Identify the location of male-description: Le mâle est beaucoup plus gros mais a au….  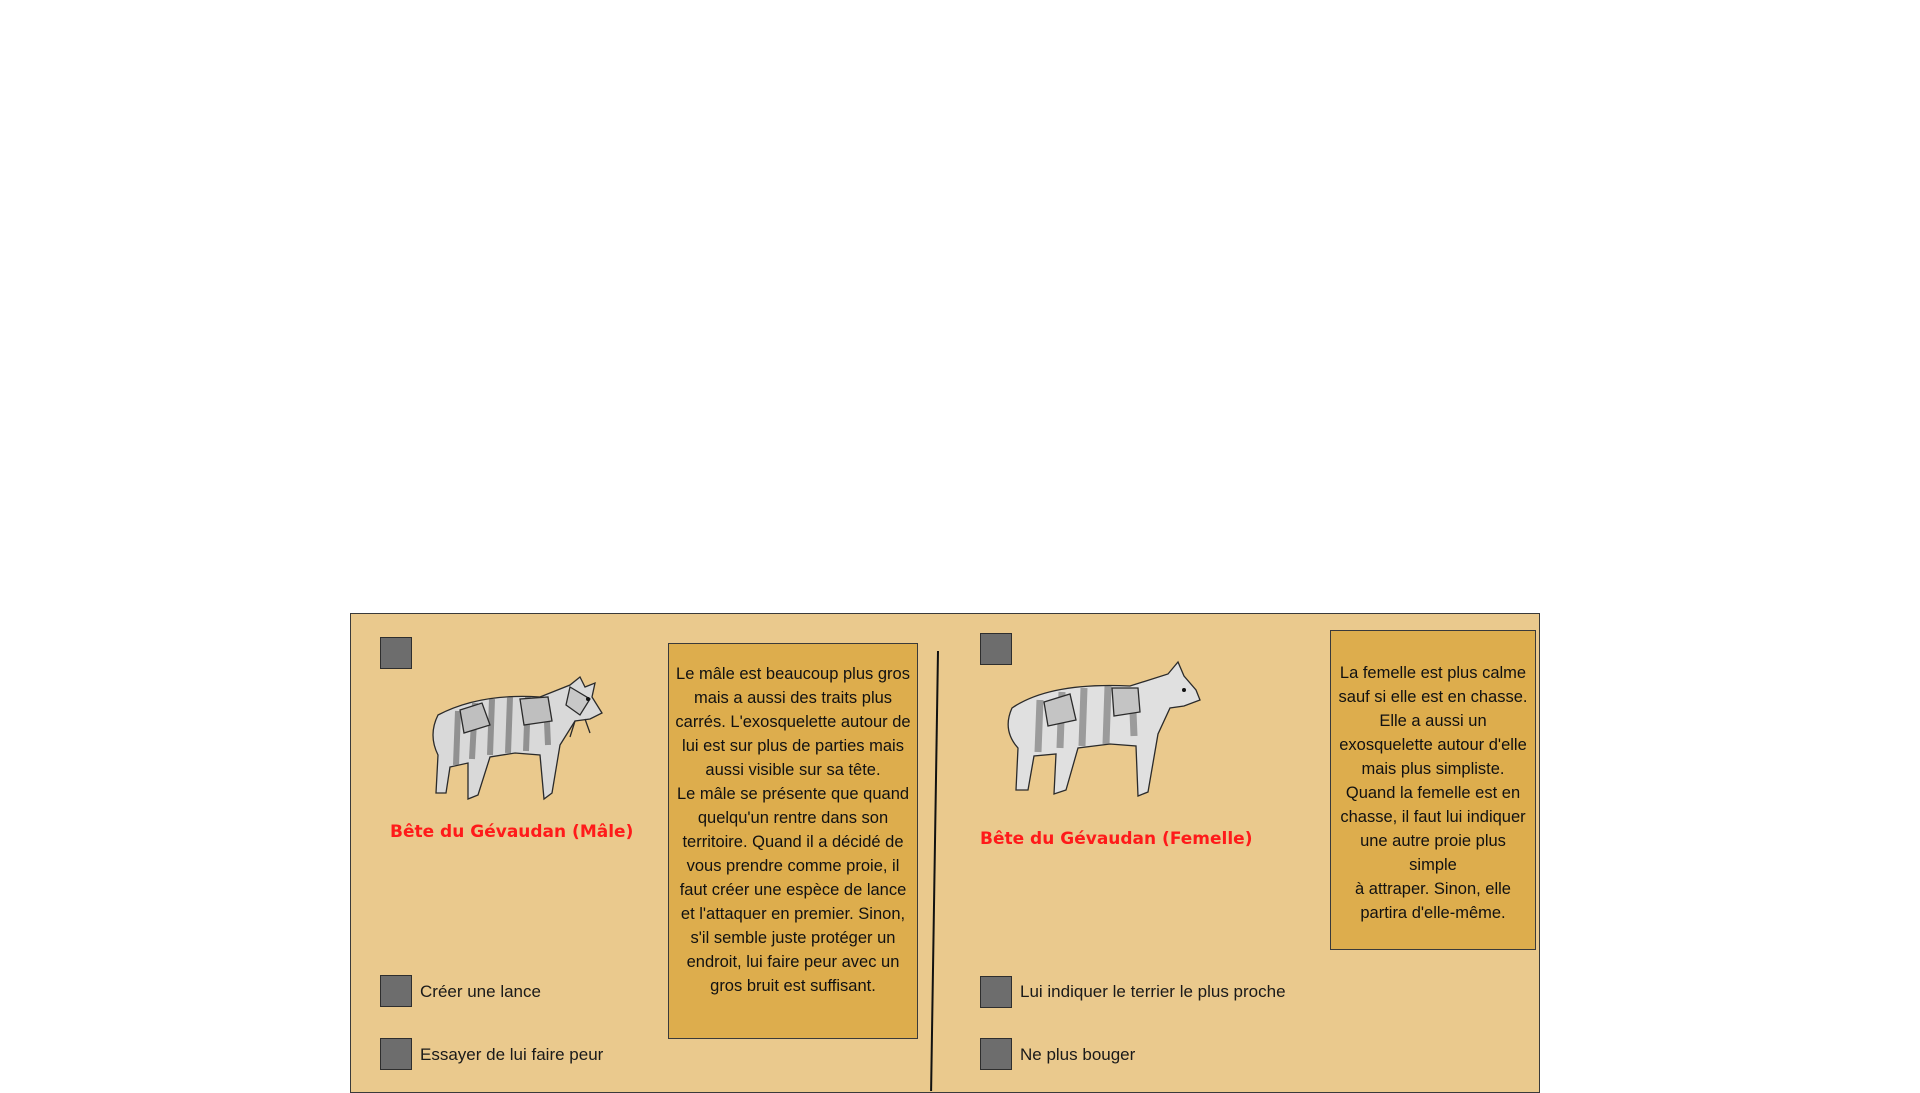
(793, 841).